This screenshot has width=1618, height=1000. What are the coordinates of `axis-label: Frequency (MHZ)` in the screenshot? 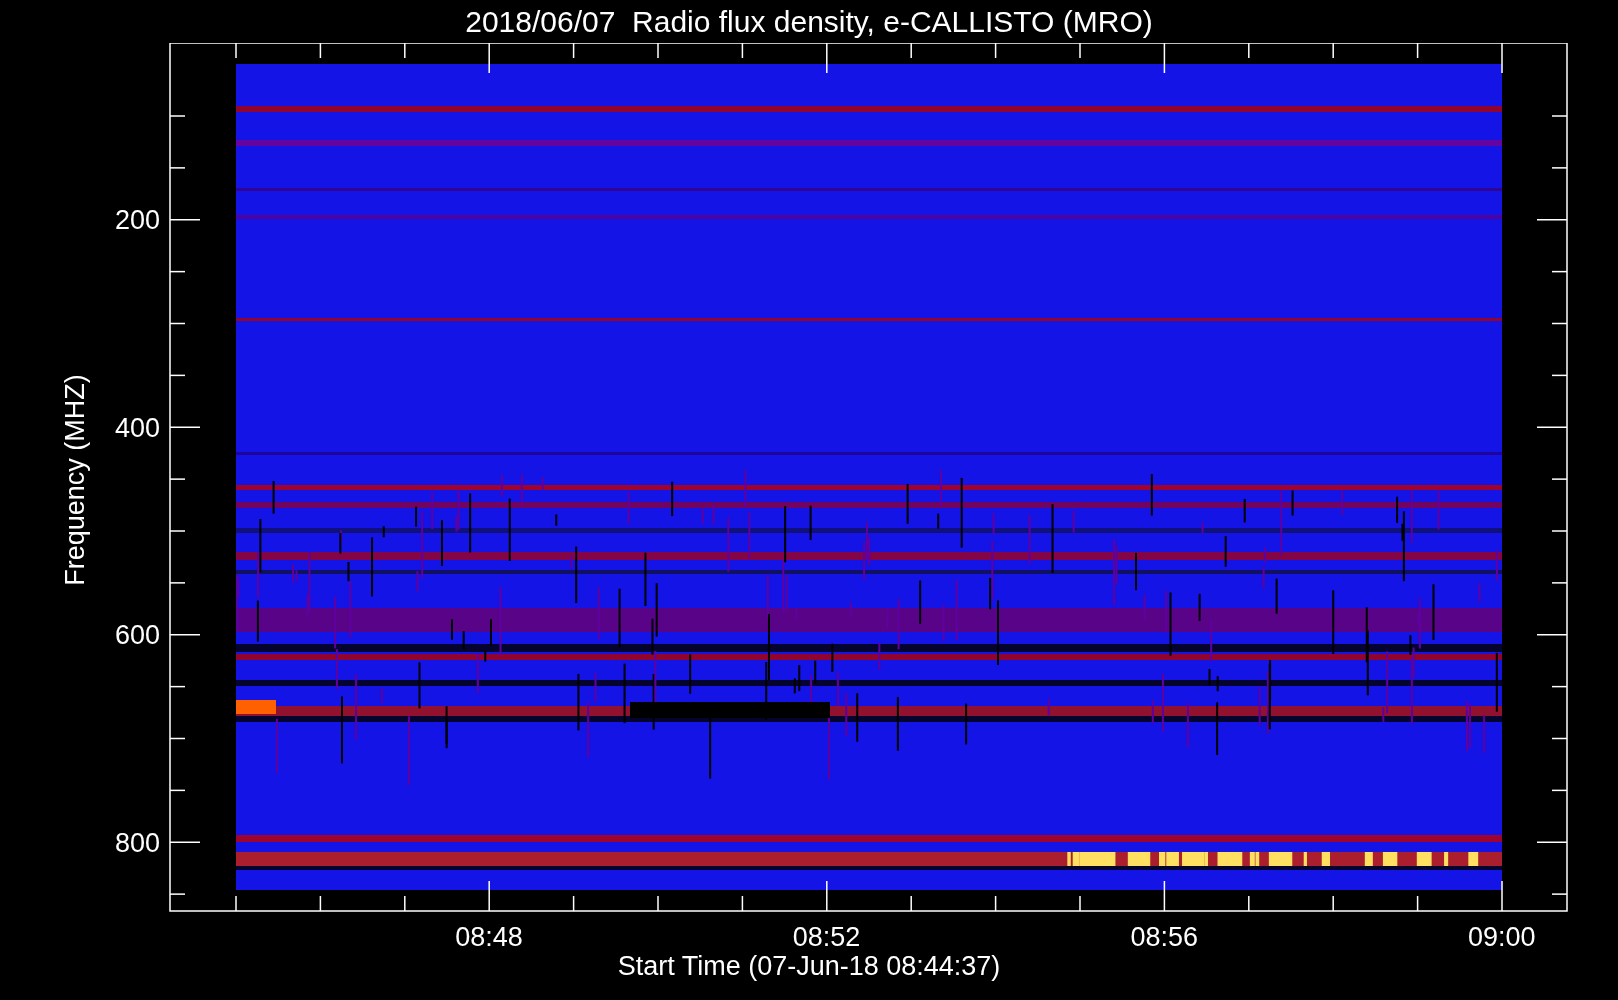 It's located at (75, 480).